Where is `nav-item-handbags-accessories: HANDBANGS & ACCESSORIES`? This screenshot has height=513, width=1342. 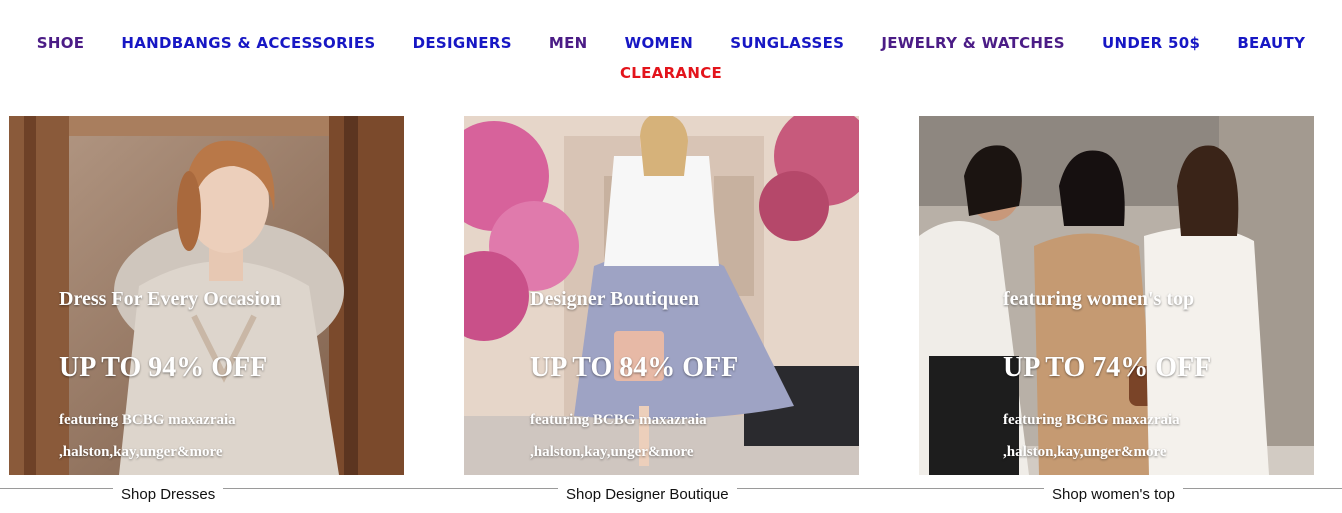 nav-item-handbags-accessories: HANDBANGS & ACCESSORIES is located at coordinates (248, 43).